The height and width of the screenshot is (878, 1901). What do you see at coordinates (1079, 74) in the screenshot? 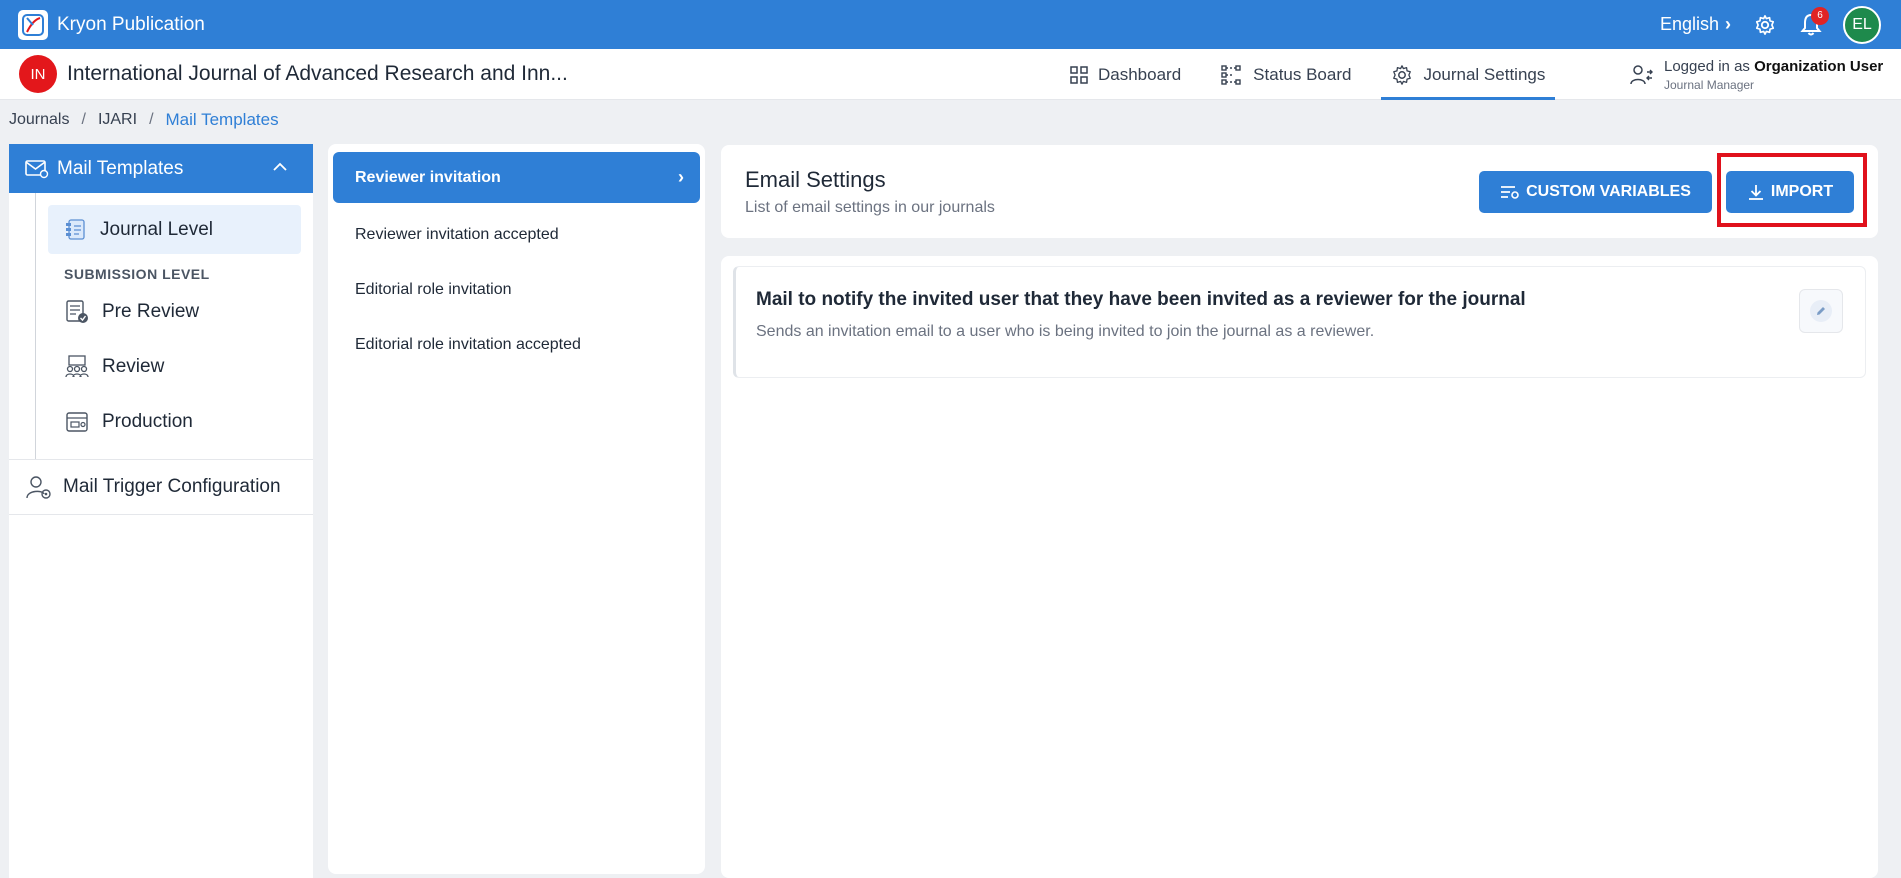
I see `dashboard-grid-icon` at bounding box center [1079, 74].